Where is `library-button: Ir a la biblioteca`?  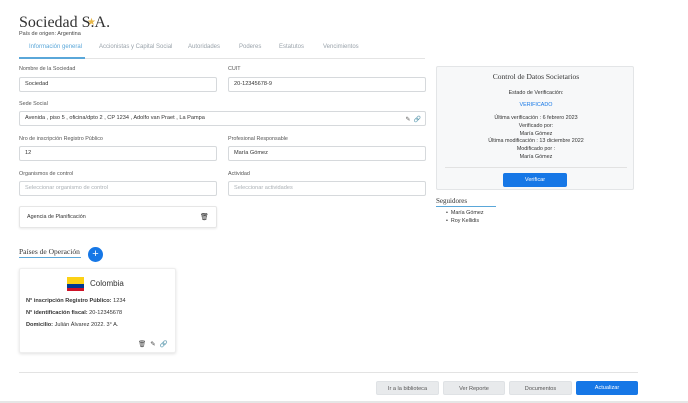
library-button: Ir a la biblioteca is located at coordinates (407, 388).